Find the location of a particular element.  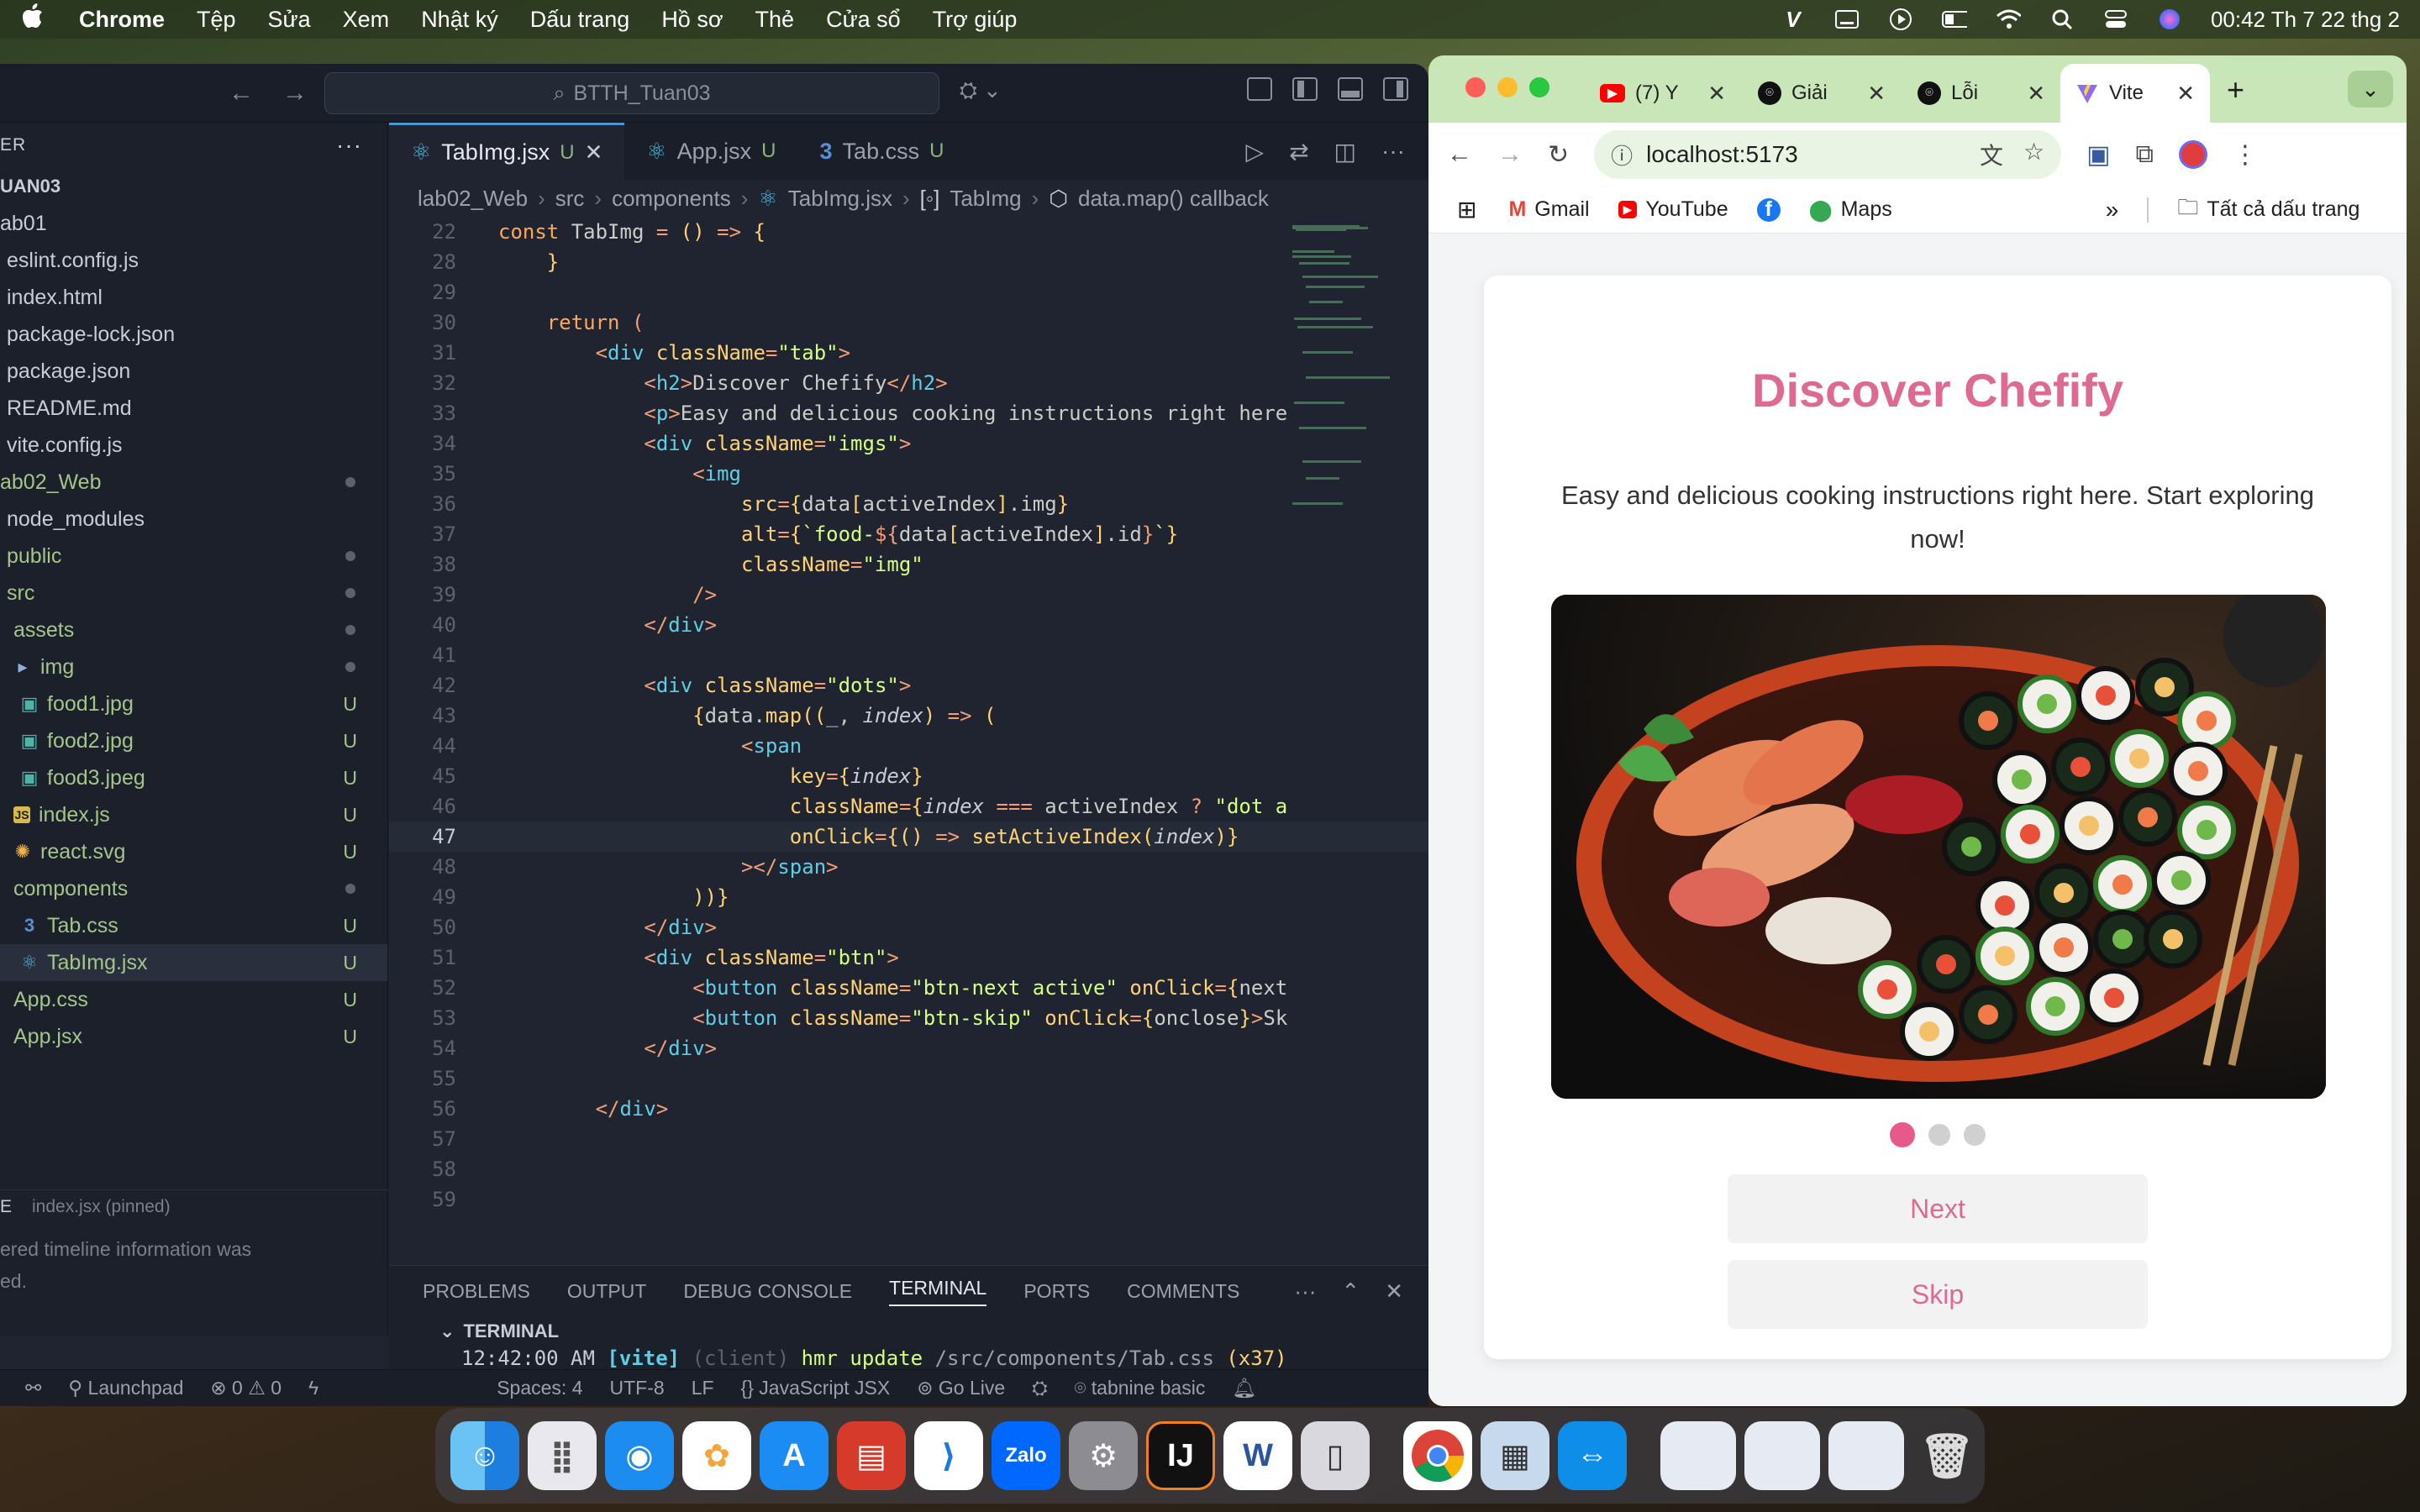

code-line: 48 ></span> is located at coordinates (908, 867).